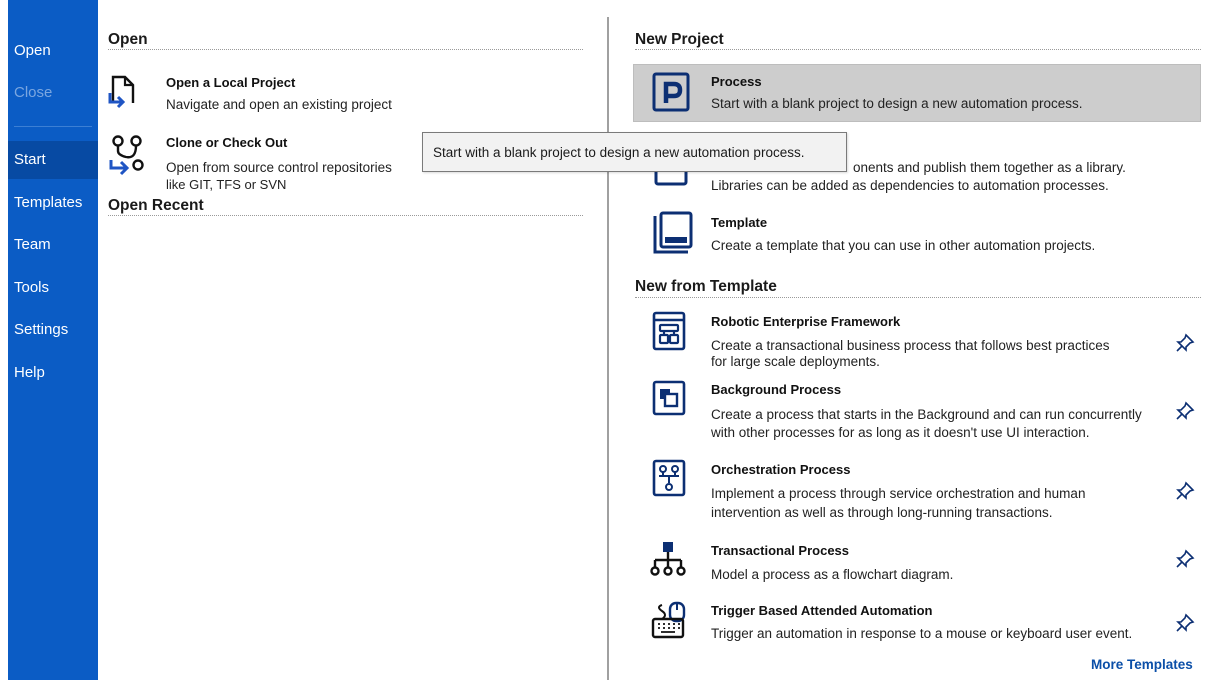 Image resolution: width=1209 pixels, height=680 pixels. I want to click on template-title: Template, so click(739, 222).